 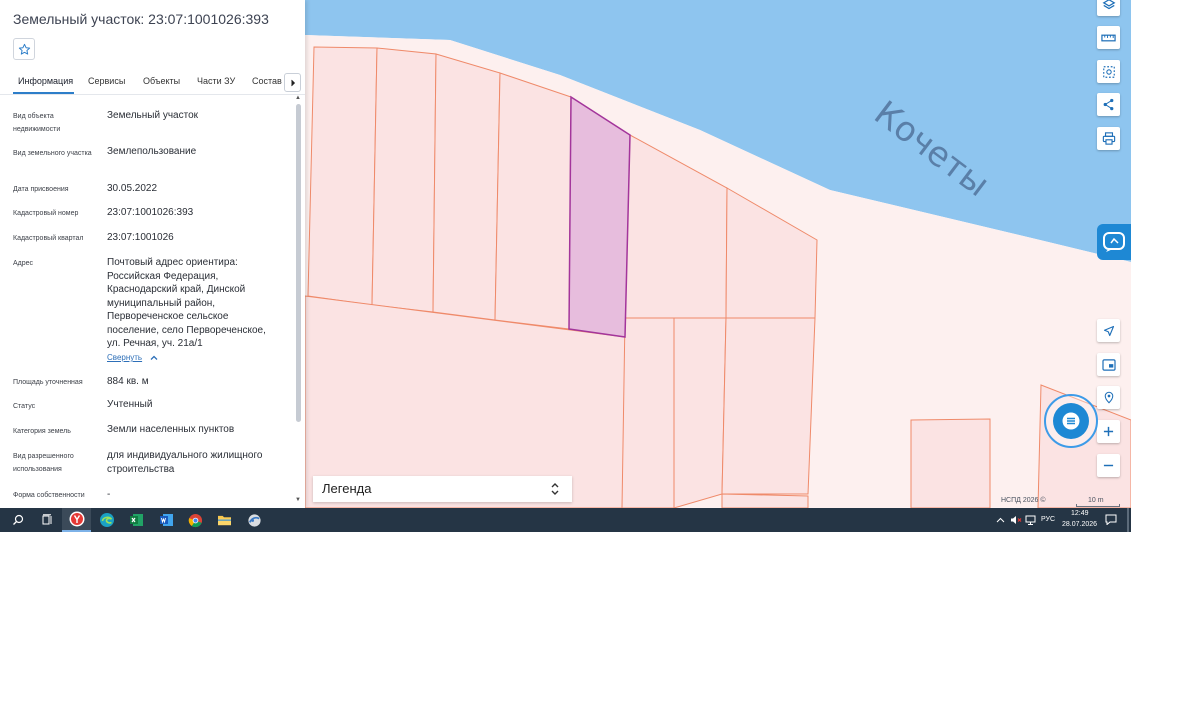 I want to click on tabs-next-button, so click(x=292, y=82).